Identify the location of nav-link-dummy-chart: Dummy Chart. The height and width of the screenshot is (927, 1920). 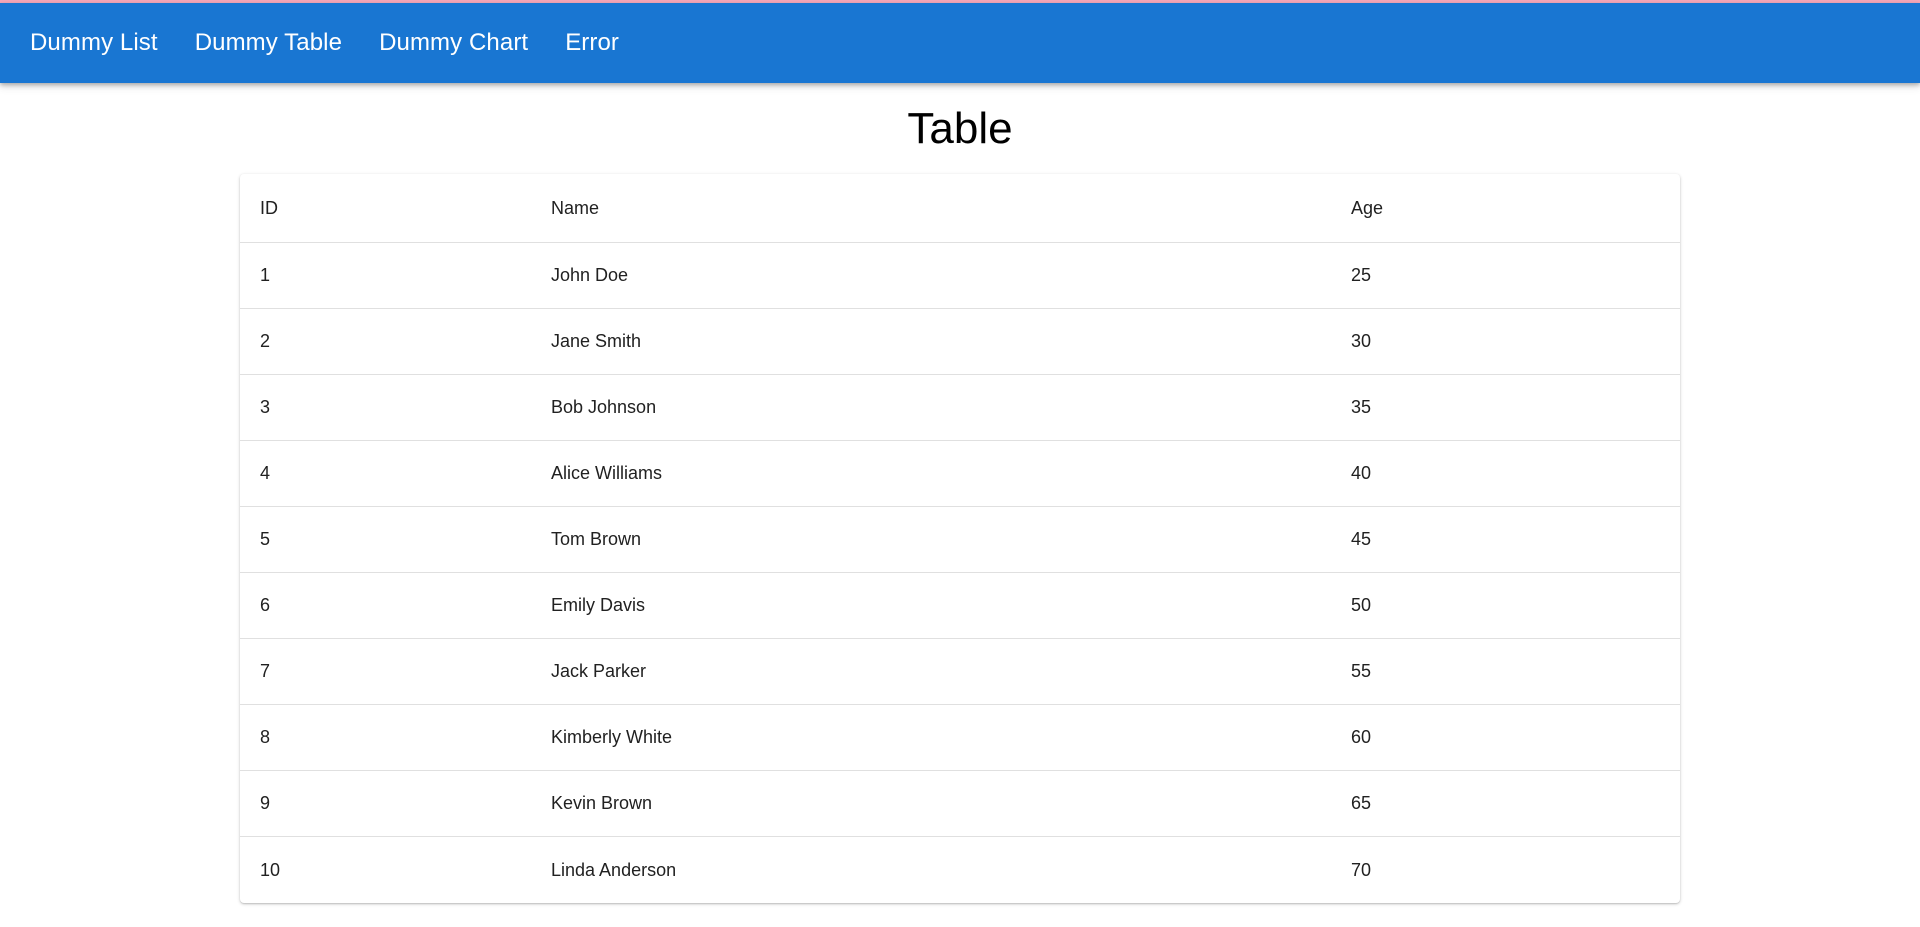
(453, 43).